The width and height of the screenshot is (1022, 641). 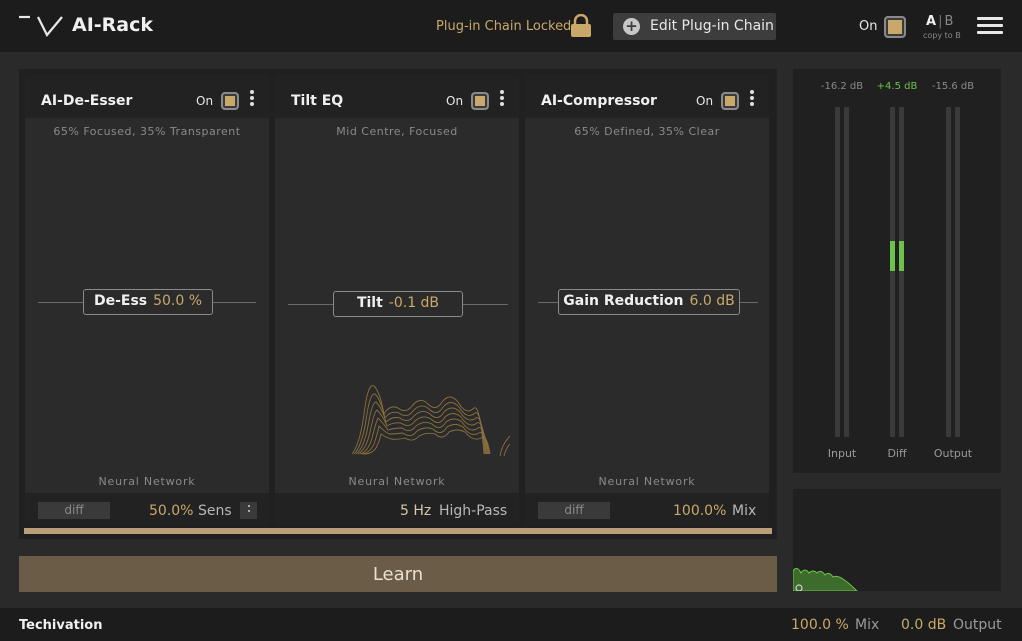 What do you see at coordinates (712, 26) in the screenshot?
I see `edit-plugin-chain-label: Edit Plug-in Chain` at bounding box center [712, 26].